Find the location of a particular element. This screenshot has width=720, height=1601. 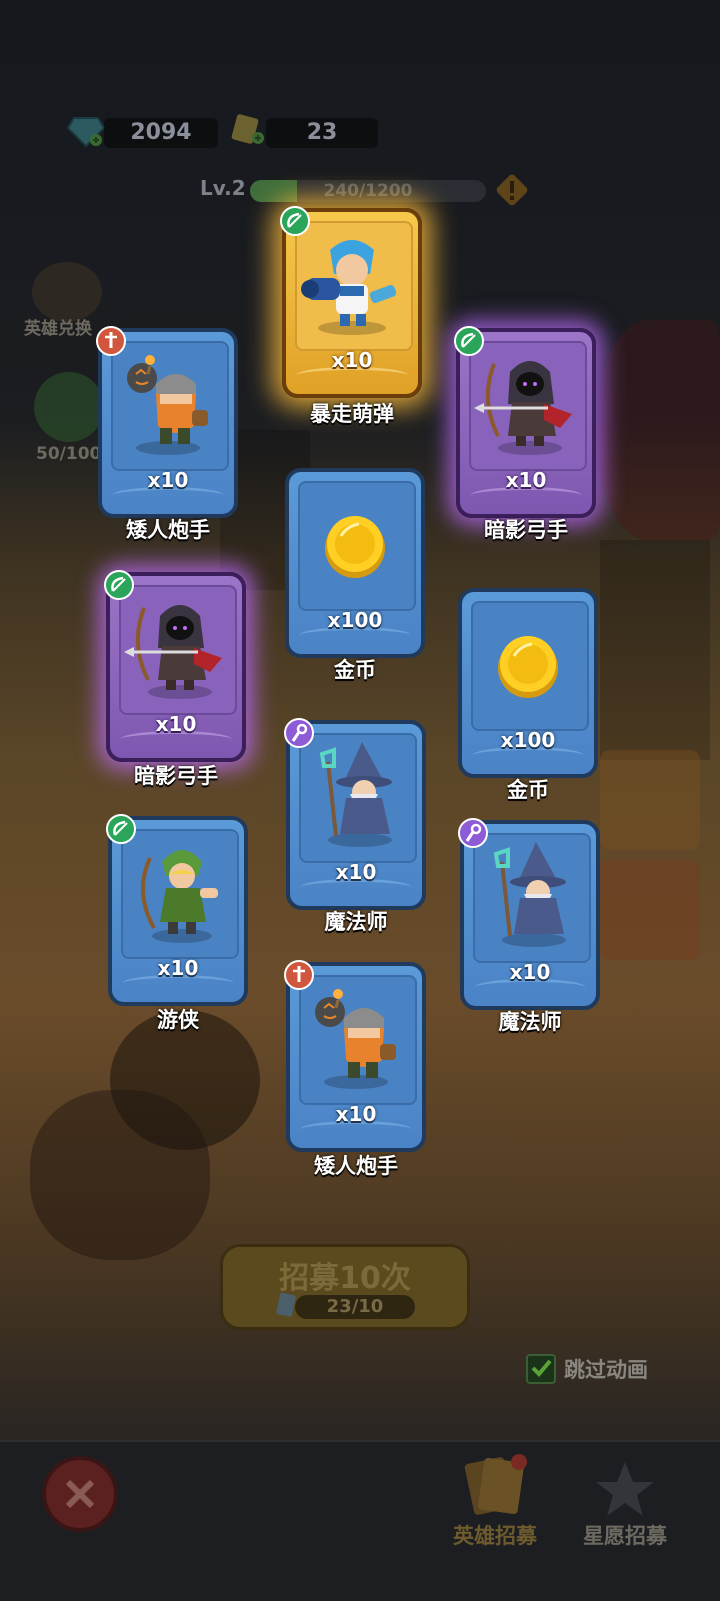

close-icon is located at coordinates (80, 1494).